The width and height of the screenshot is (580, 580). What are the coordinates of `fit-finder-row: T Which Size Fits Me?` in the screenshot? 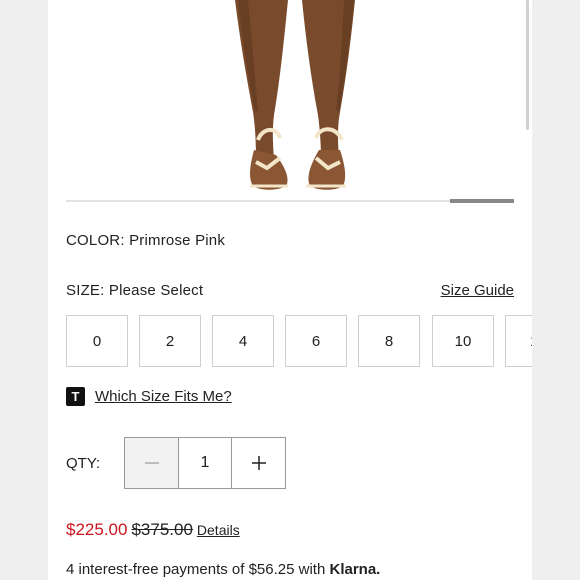 It's located at (149, 396).